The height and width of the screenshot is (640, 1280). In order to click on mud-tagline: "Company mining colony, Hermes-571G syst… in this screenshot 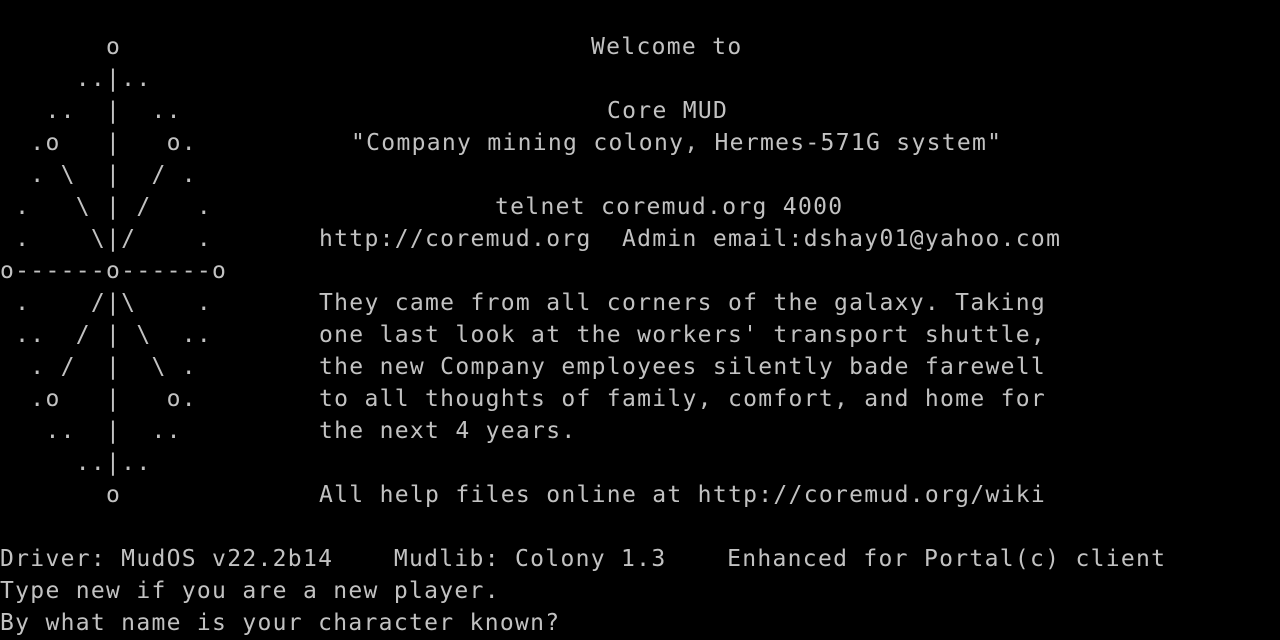, I will do `click(677, 143)`.